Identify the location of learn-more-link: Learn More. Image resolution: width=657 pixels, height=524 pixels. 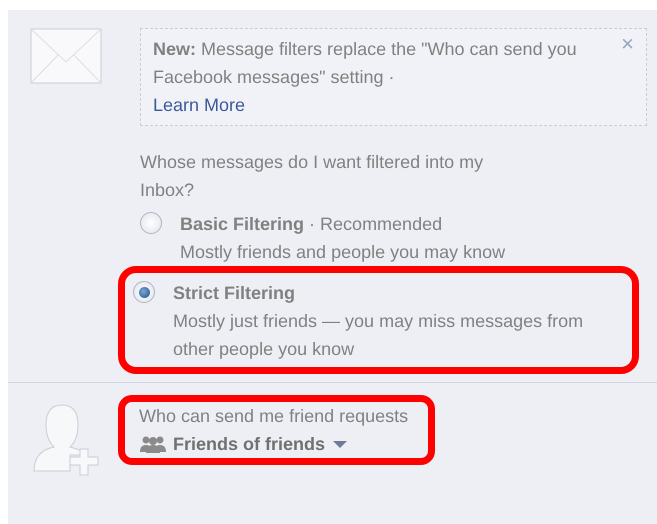
(199, 105).